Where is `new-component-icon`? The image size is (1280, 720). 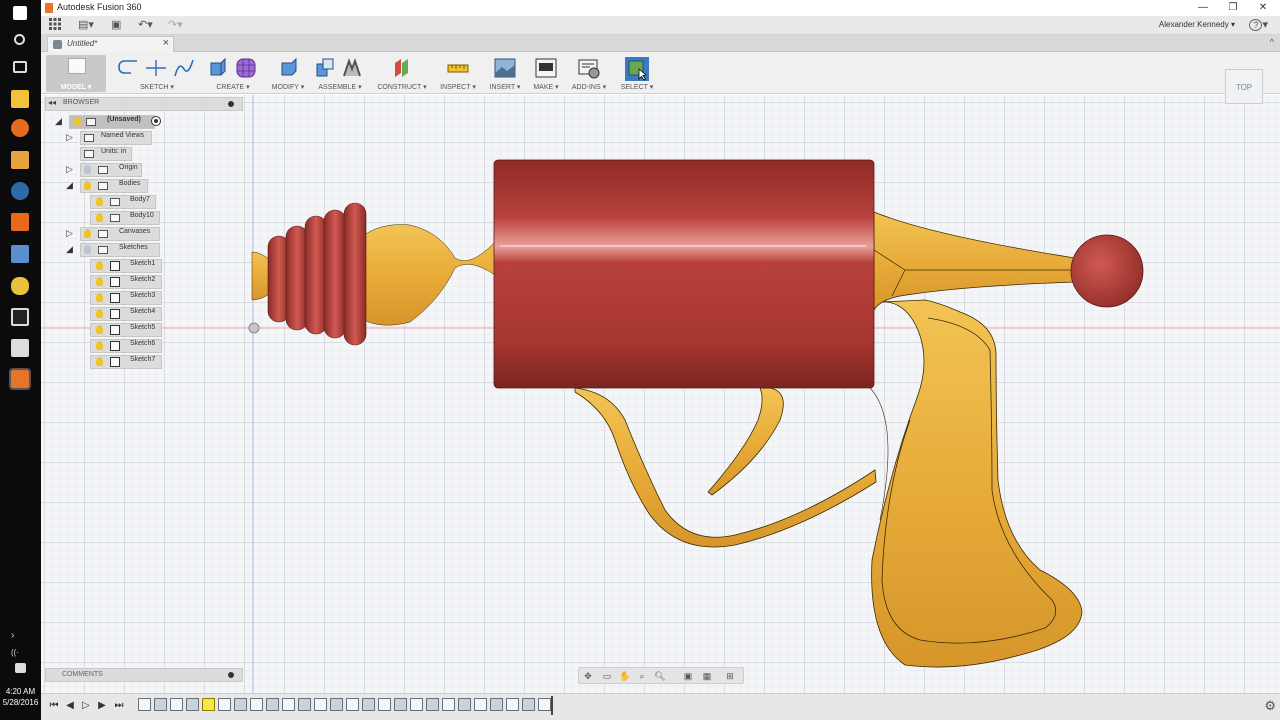
new-component-icon is located at coordinates (326, 68).